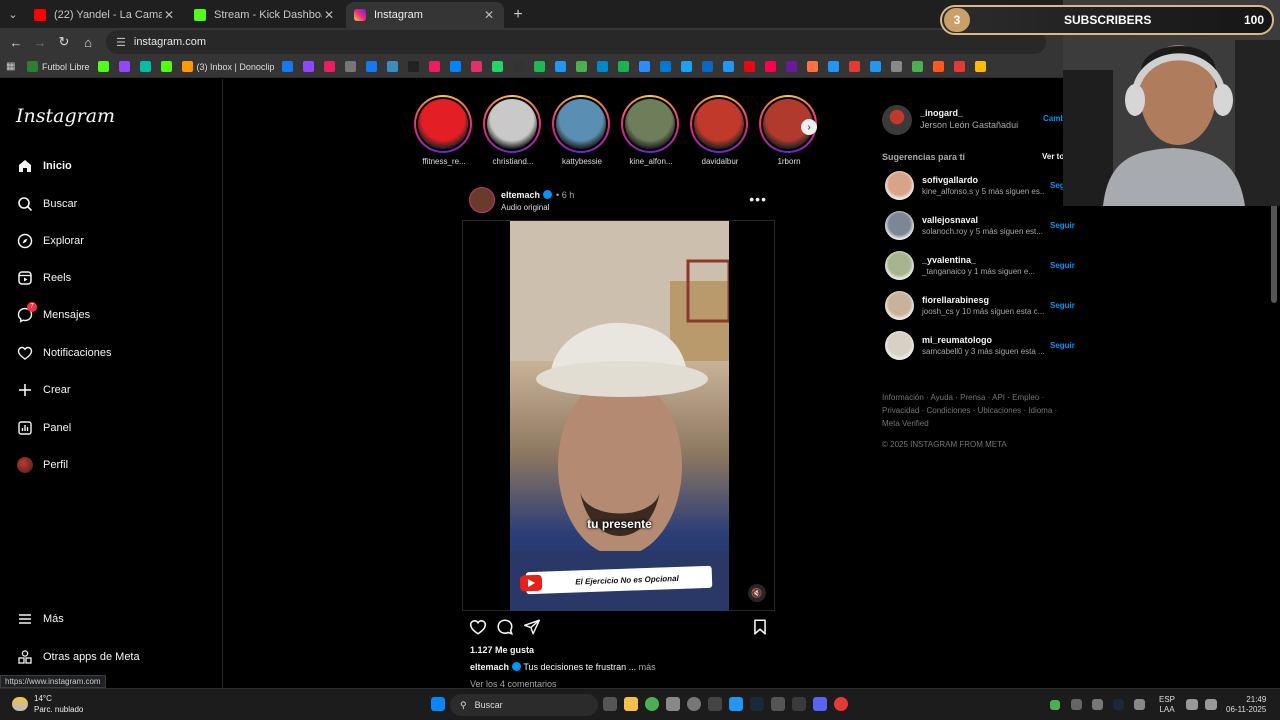 The height and width of the screenshot is (720, 1280). Describe the element at coordinates (950, 220) in the screenshot. I see `suggestion-username: vallejosnaval` at that location.